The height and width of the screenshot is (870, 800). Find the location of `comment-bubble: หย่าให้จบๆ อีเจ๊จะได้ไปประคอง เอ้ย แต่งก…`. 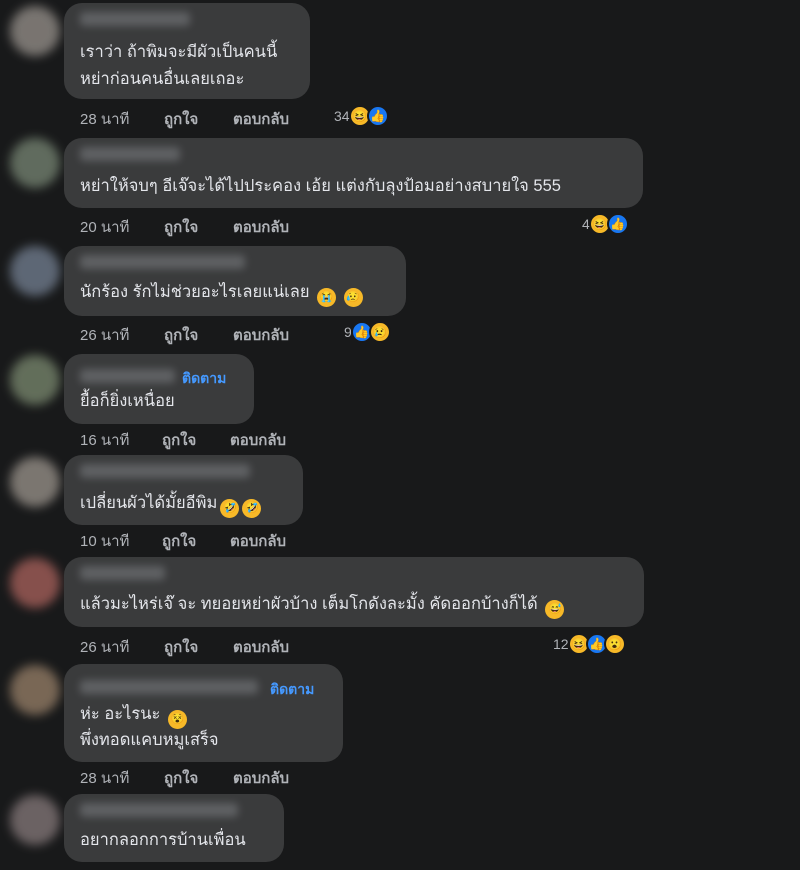

comment-bubble: หย่าให้จบๆ อีเจ๊จะได้ไปประคอง เอ้ย แต่งก… is located at coordinates (353, 173).